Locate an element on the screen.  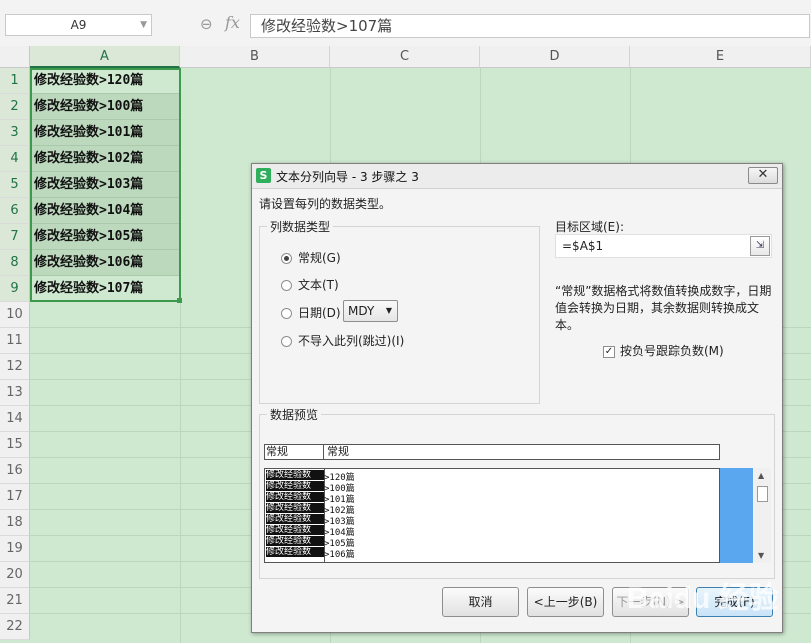
radio-general: 常规(G) is located at coordinates (311, 258).